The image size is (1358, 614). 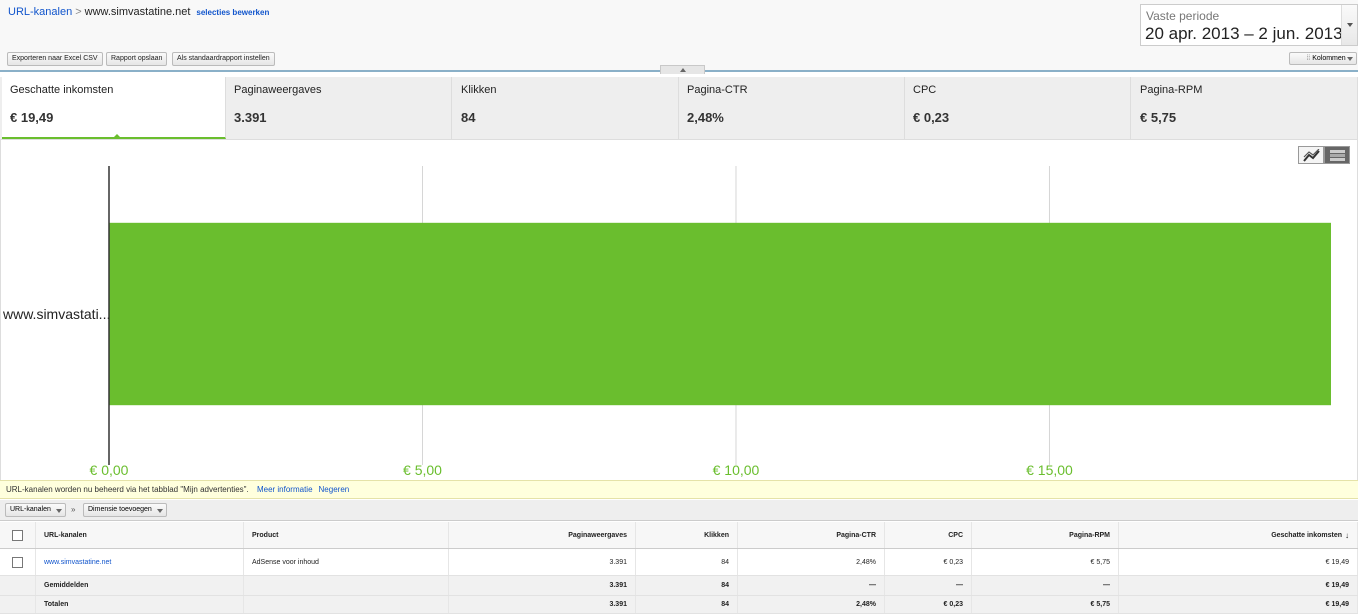 What do you see at coordinates (422, 470) in the screenshot?
I see `x-tick-label: € 5,00` at bounding box center [422, 470].